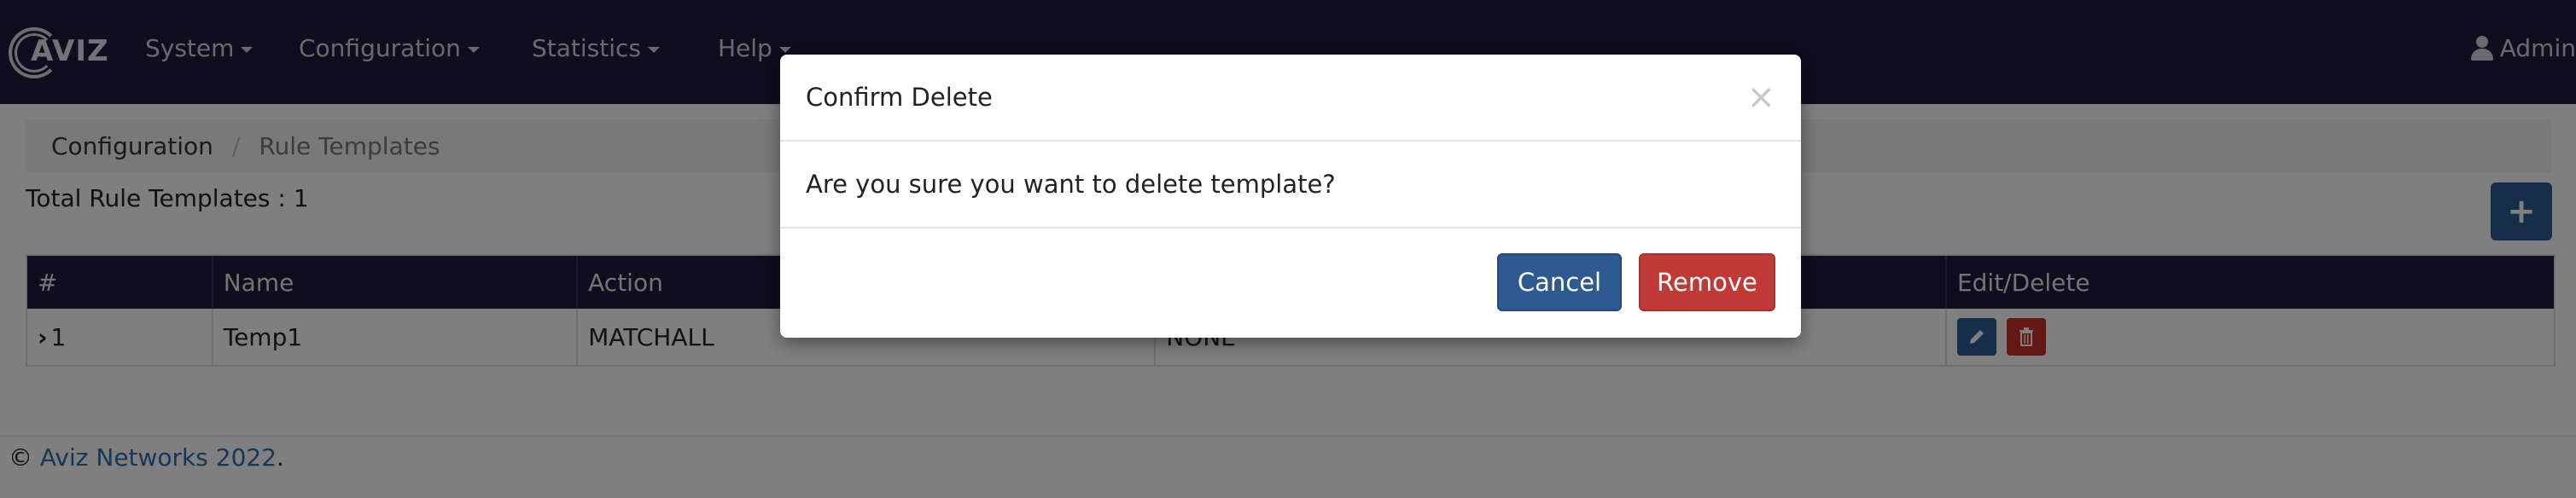  Describe the element at coordinates (1559, 282) in the screenshot. I see `cancel-button: Cancel` at that location.